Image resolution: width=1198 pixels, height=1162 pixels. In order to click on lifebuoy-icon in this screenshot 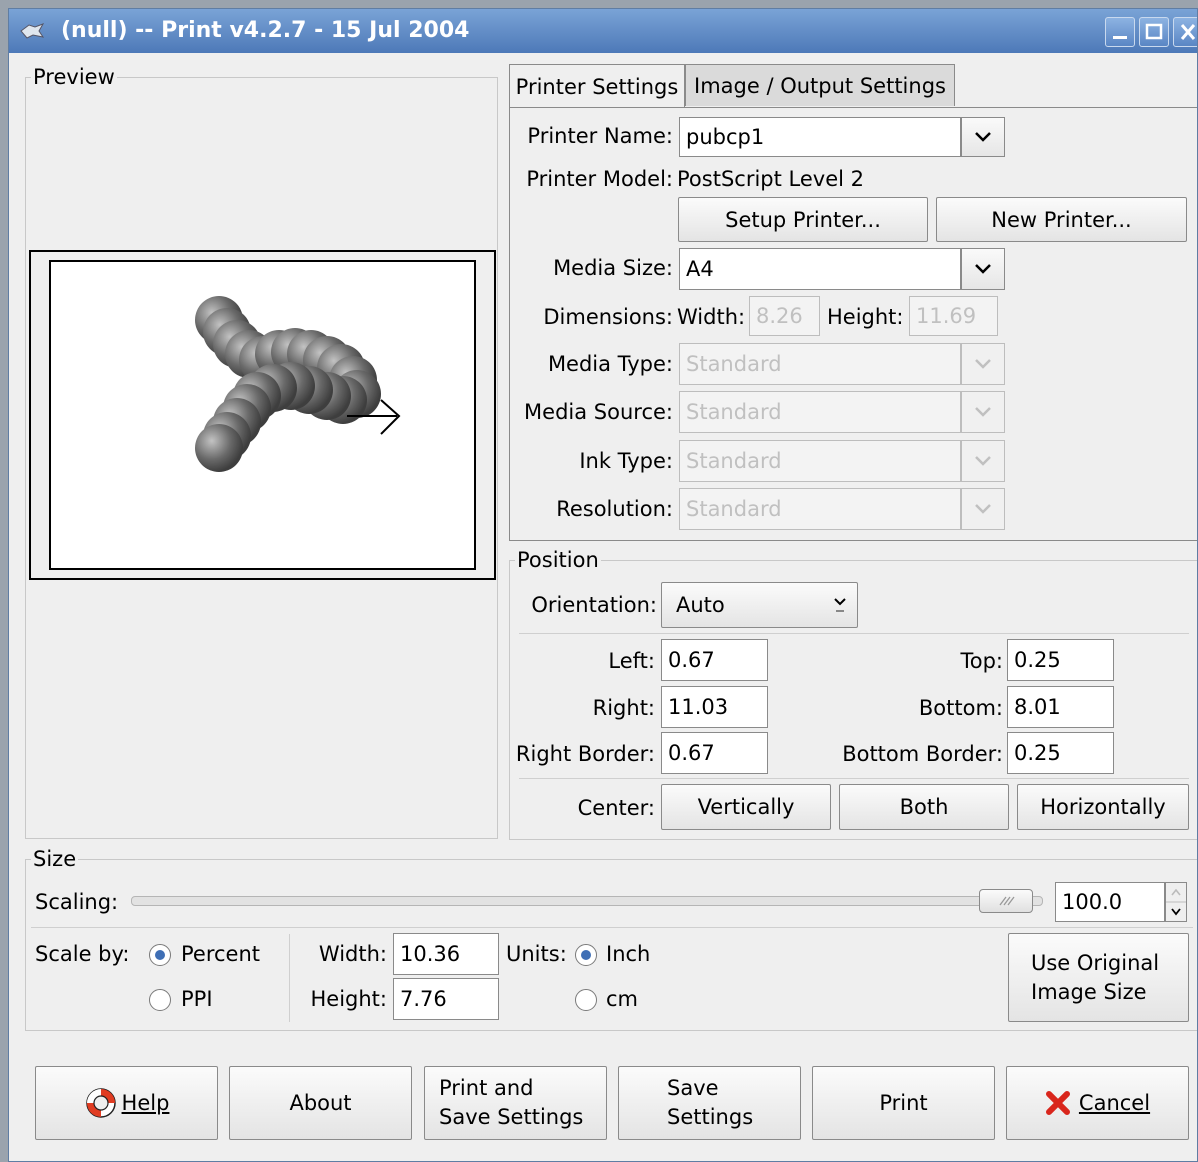, I will do `click(100, 1103)`.